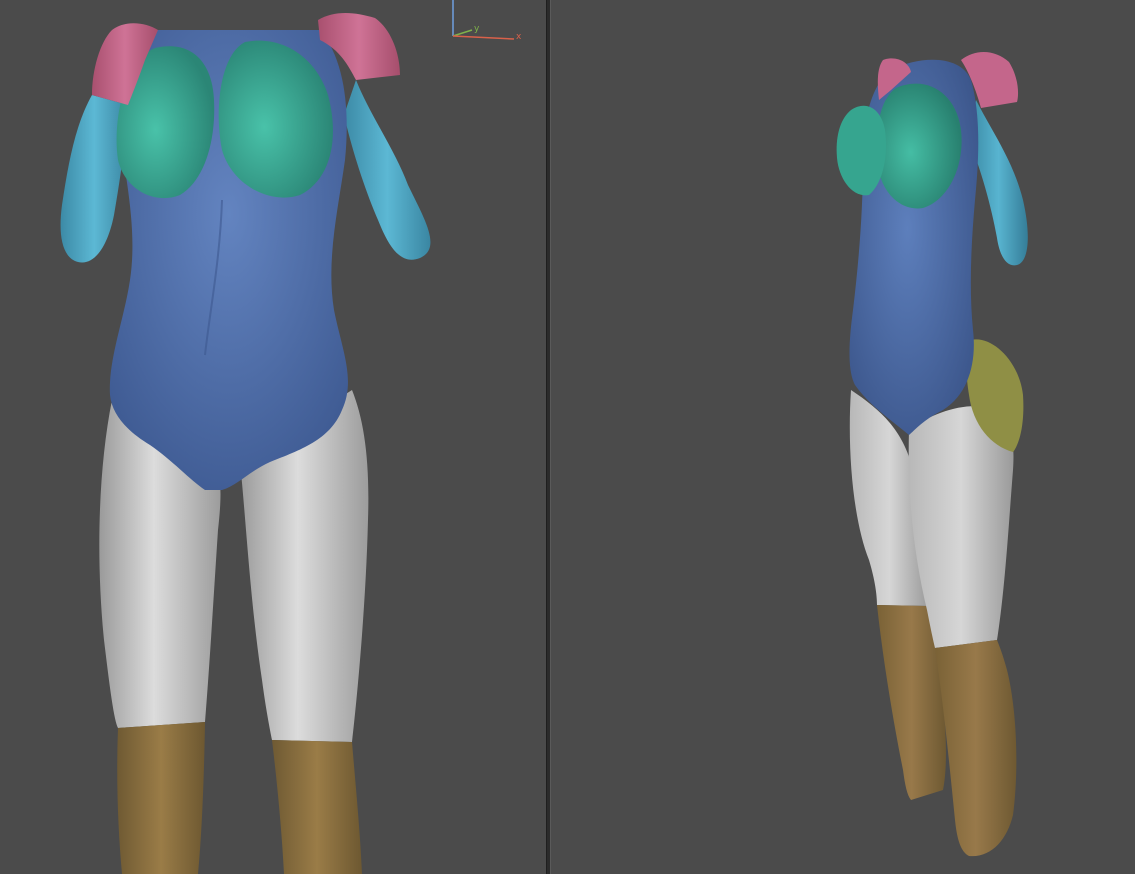 This screenshot has width=1135, height=874. What do you see at coordinates (487, 21) in the screenshot?
I see `axis-gizmo: y x` at bounding box center [487, 21].